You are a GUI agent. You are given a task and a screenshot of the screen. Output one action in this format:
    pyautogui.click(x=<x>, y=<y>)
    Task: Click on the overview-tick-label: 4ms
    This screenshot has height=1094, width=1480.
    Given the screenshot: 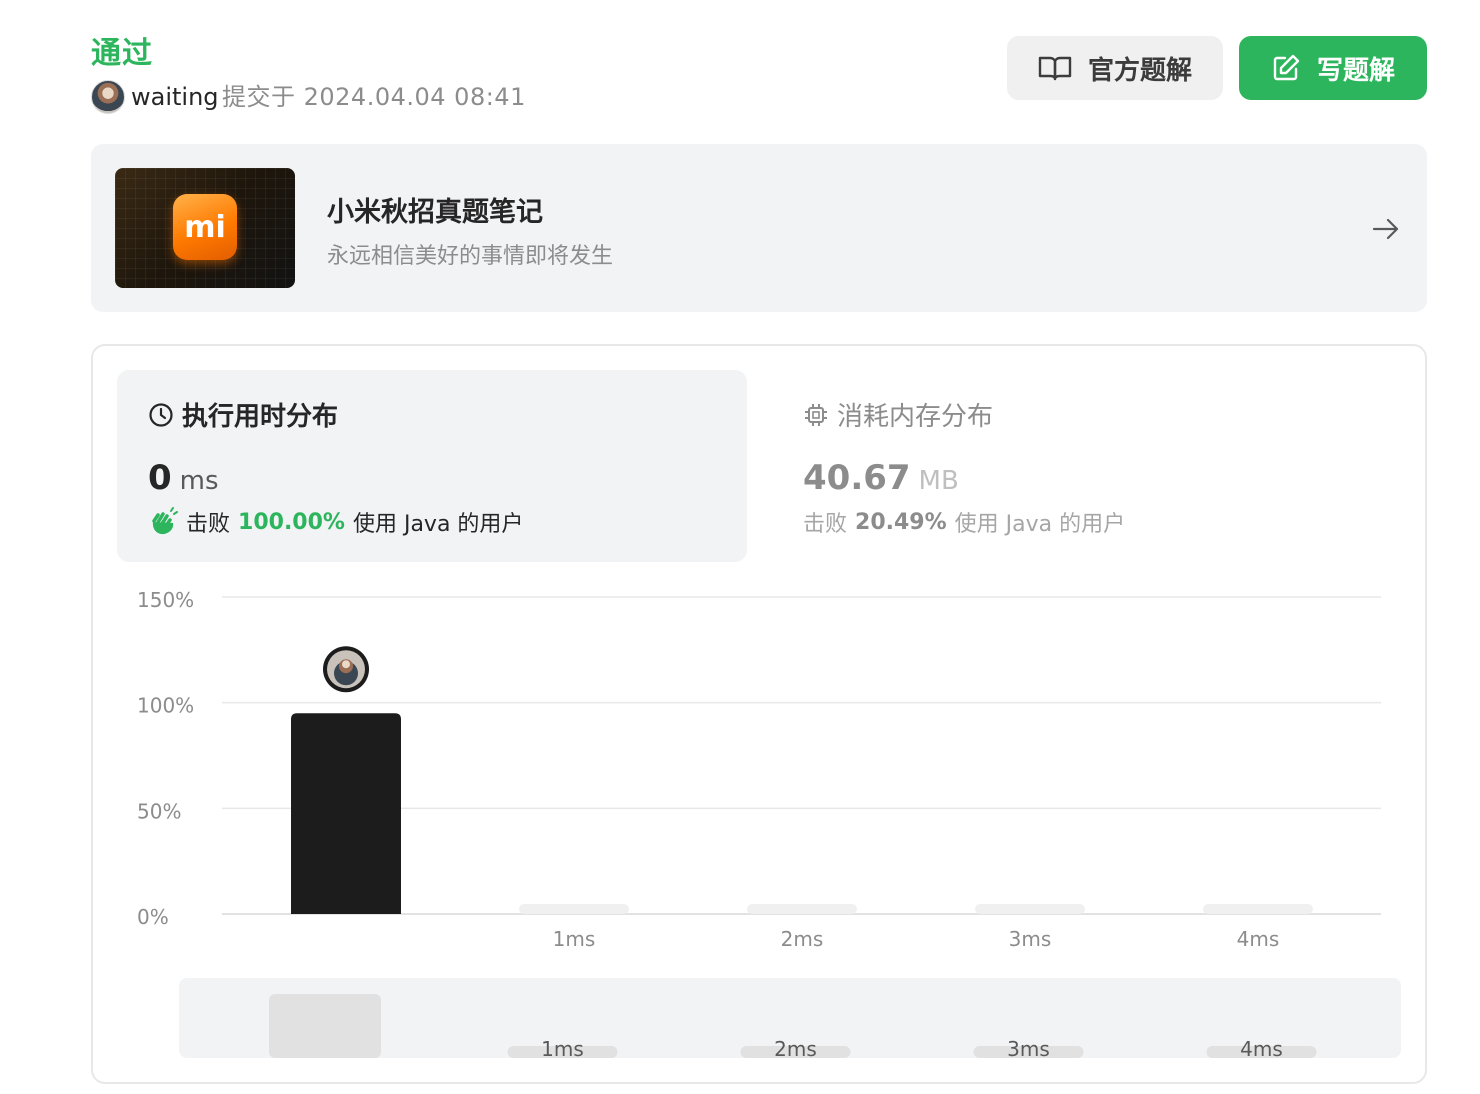 What is the action you would take?
    pyautogui.click(x=1261, y=1049)
    